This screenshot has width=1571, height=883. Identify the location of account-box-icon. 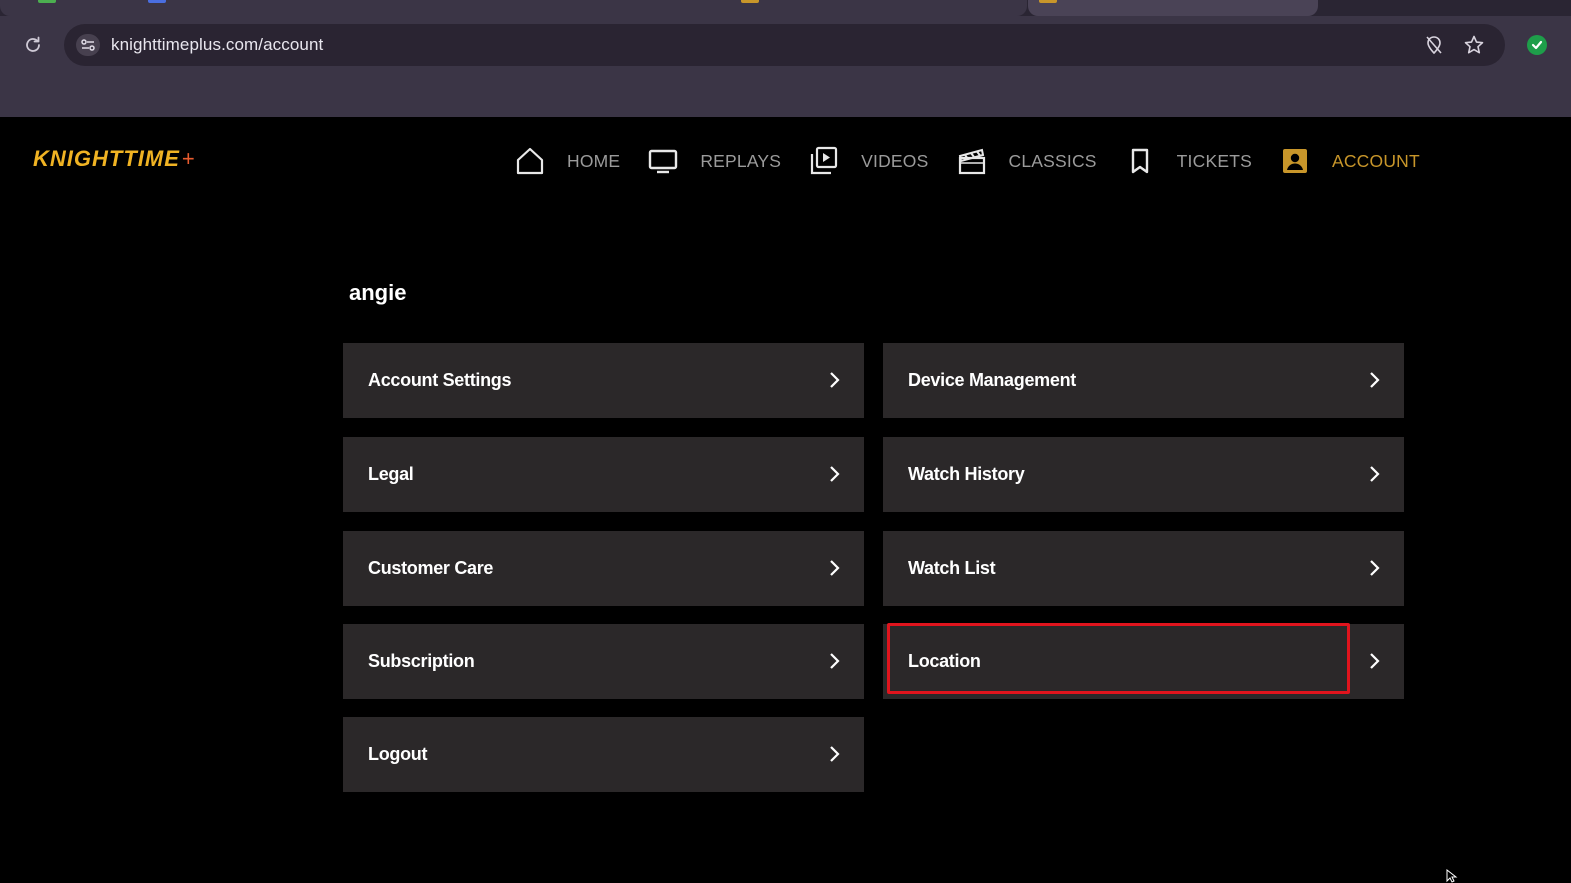
(1295, 161).